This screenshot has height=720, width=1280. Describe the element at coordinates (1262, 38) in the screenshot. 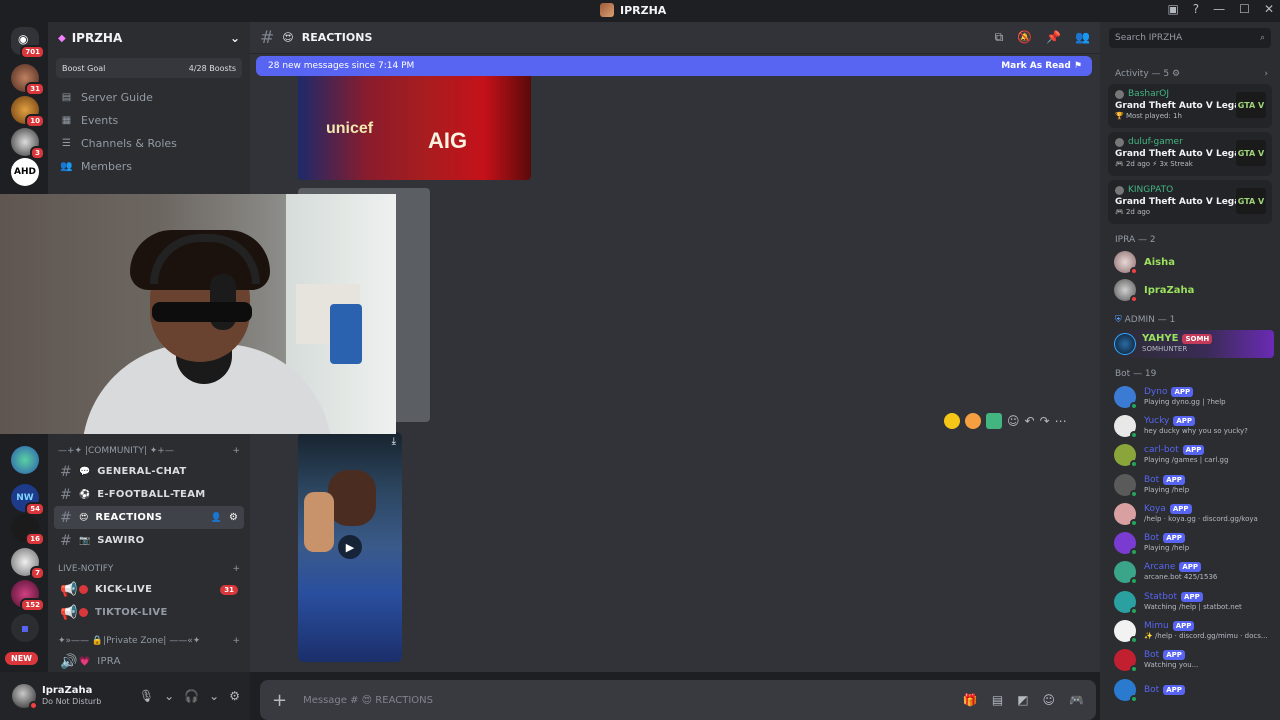

I see `search-icon: ⌕` at that location.